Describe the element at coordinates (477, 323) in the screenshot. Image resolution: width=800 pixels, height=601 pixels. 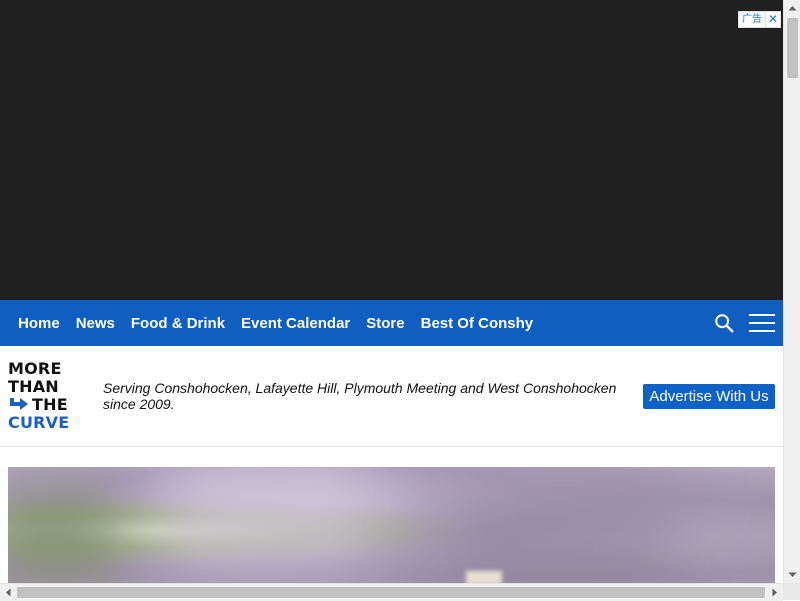
I see `nav-item-best-of-conshy: Best Of Conshy` at that location.